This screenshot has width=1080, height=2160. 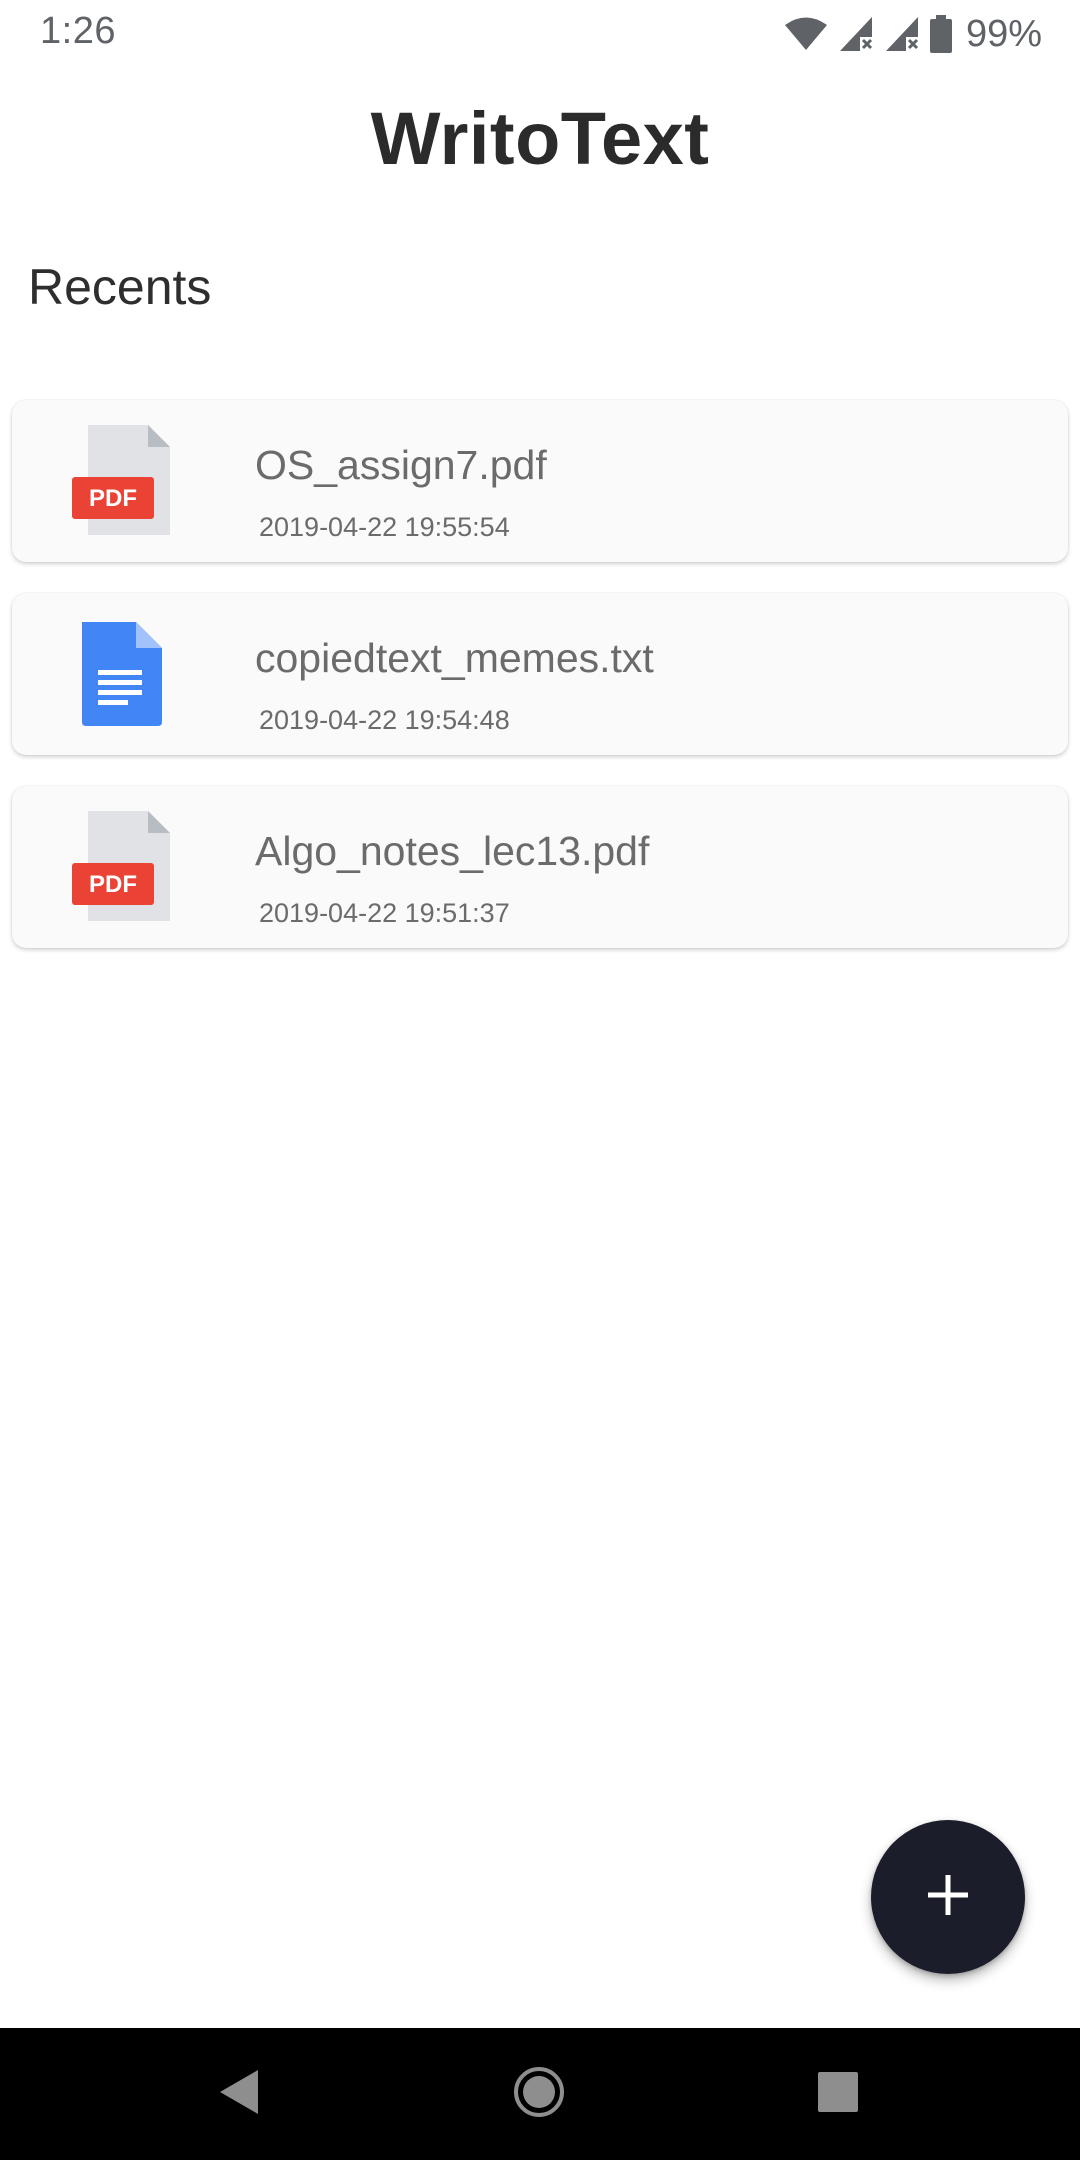 I want to click on back-icon, so click(x=240, y=2094).